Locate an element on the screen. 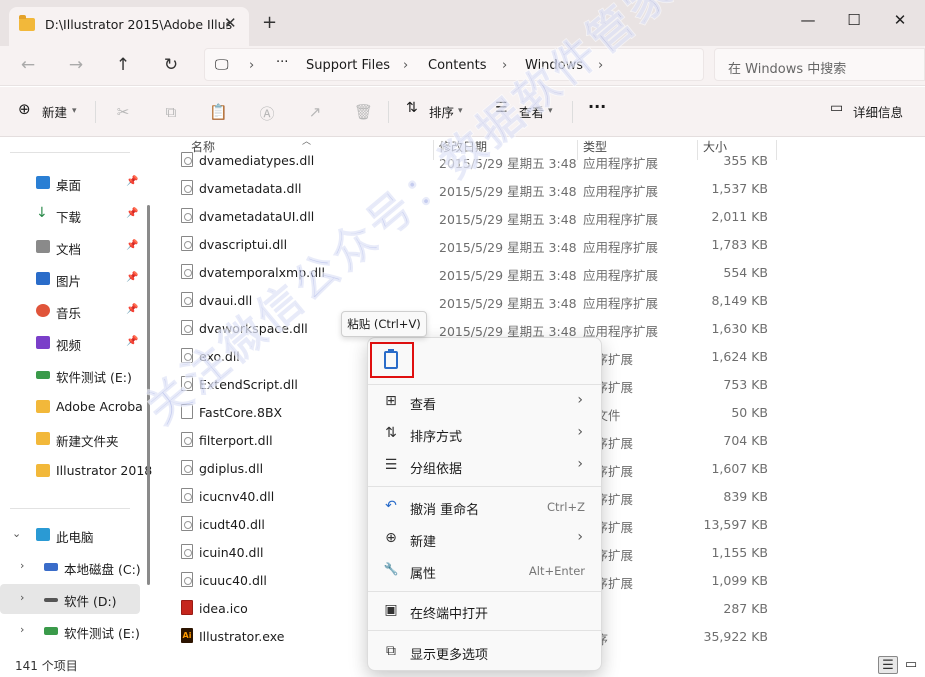  minimize-button: — is located at coordinates (808, 20).